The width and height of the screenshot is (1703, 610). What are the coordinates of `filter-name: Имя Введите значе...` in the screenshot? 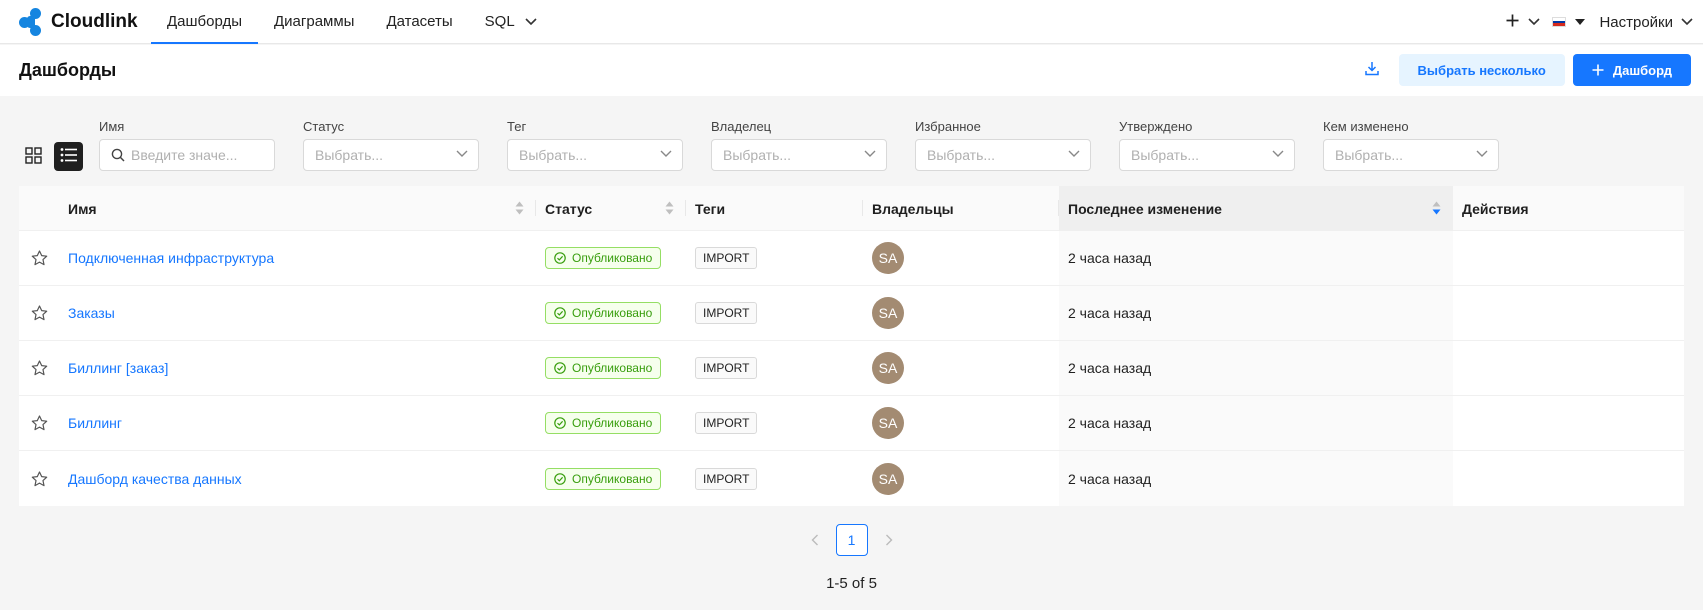 It's located at (187, 144).